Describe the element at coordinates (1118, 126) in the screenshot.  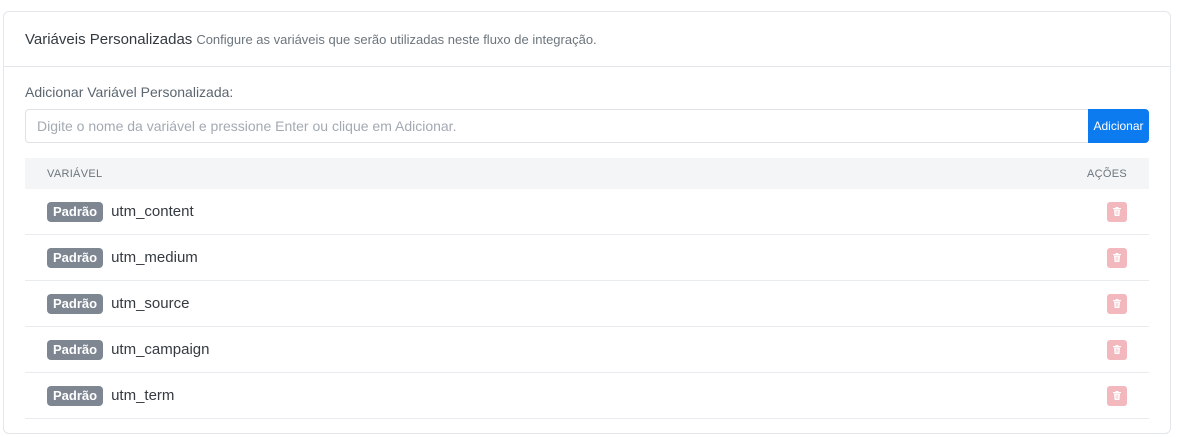
I see `add-variable-button: Adicionar` at that location.